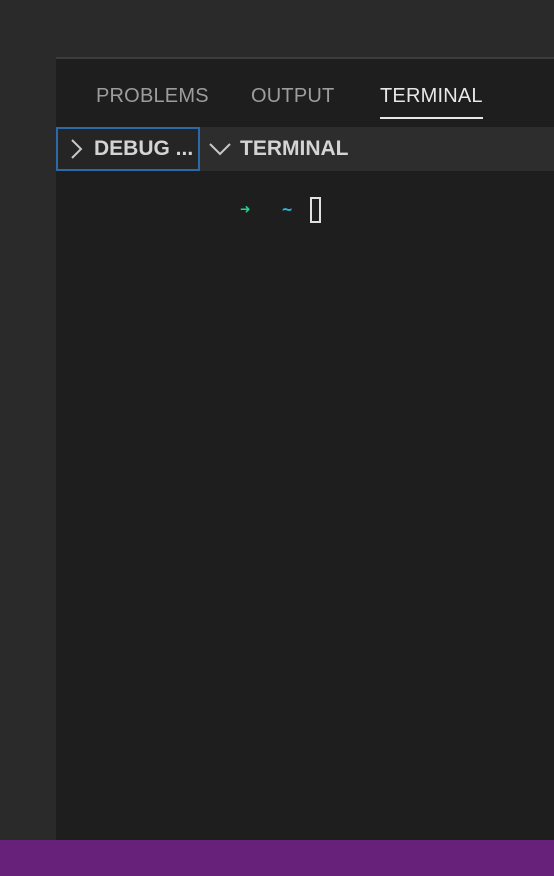 This screenshot has width=554, height=876. What do you see at coordinates (287, 210) in the screenshot?
I see `prompt-directory: ~` at bounding box center [287, 210].